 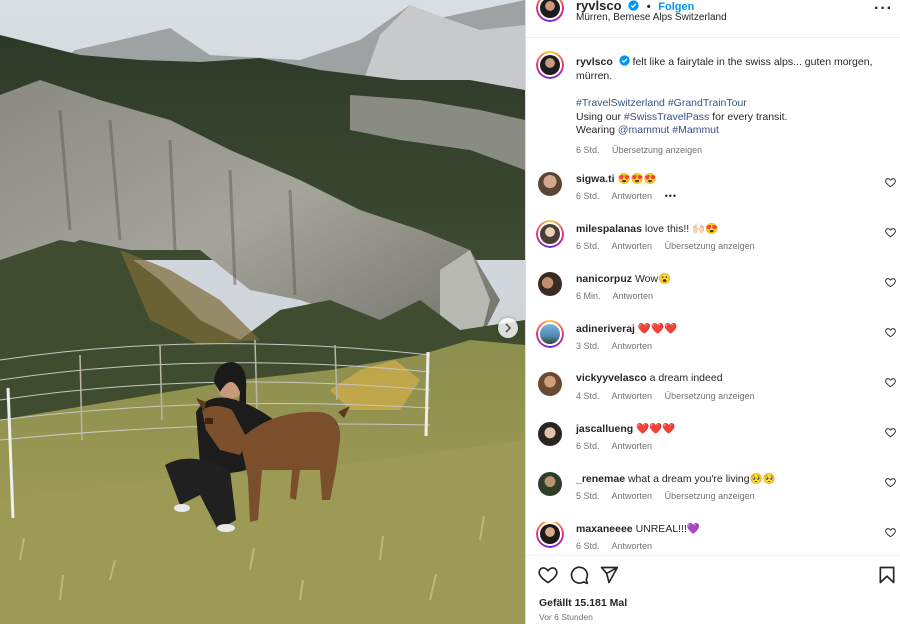 What do you see at coordinates (588, 196) in the screenshot?
I see `comment-timestamp: 6 Std.` at bounding box center [588, 196].